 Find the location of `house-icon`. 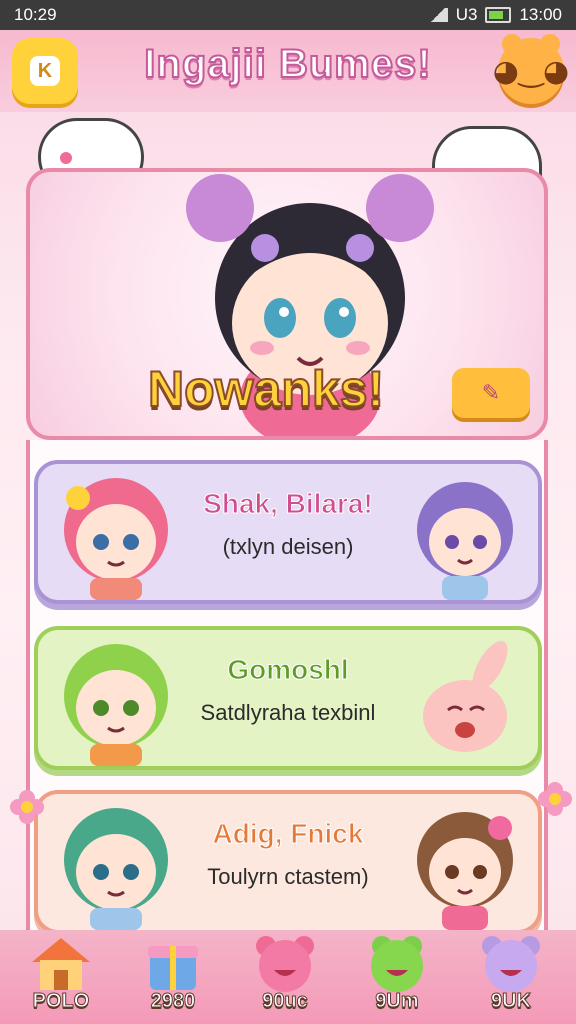

house-icon is located at coordinates (61, 964).